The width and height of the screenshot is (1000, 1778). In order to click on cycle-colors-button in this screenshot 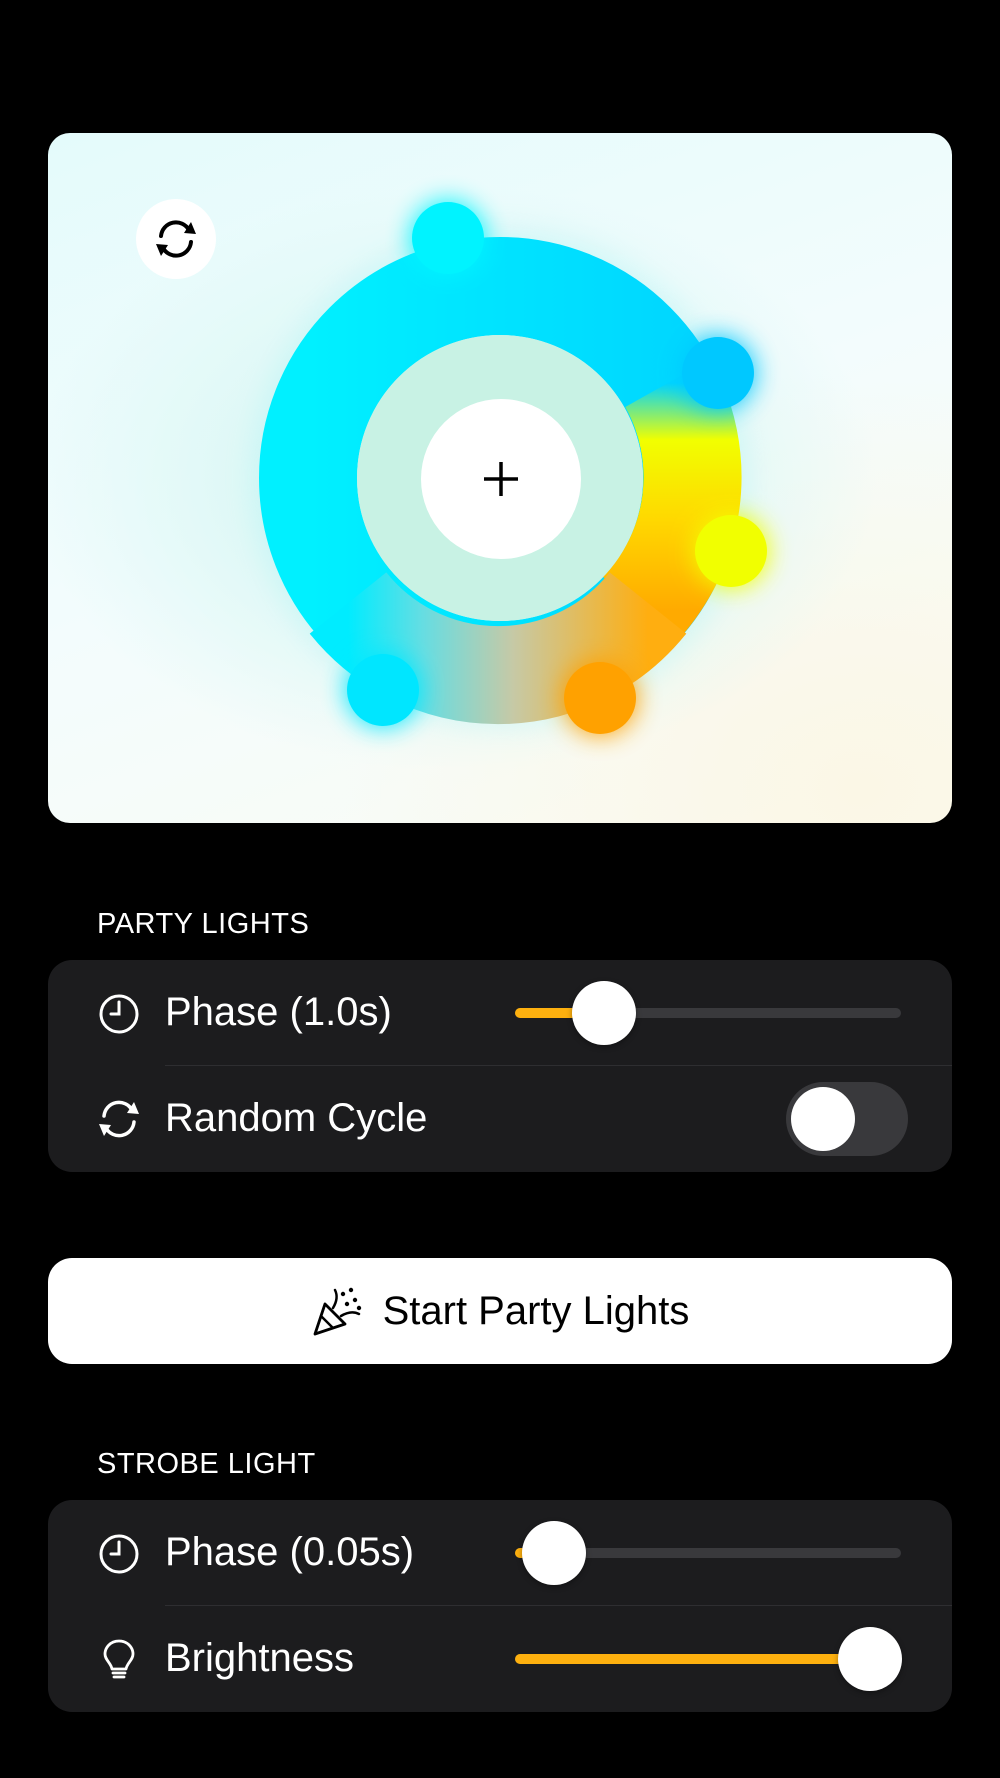, I will do `click(176, 239)`.